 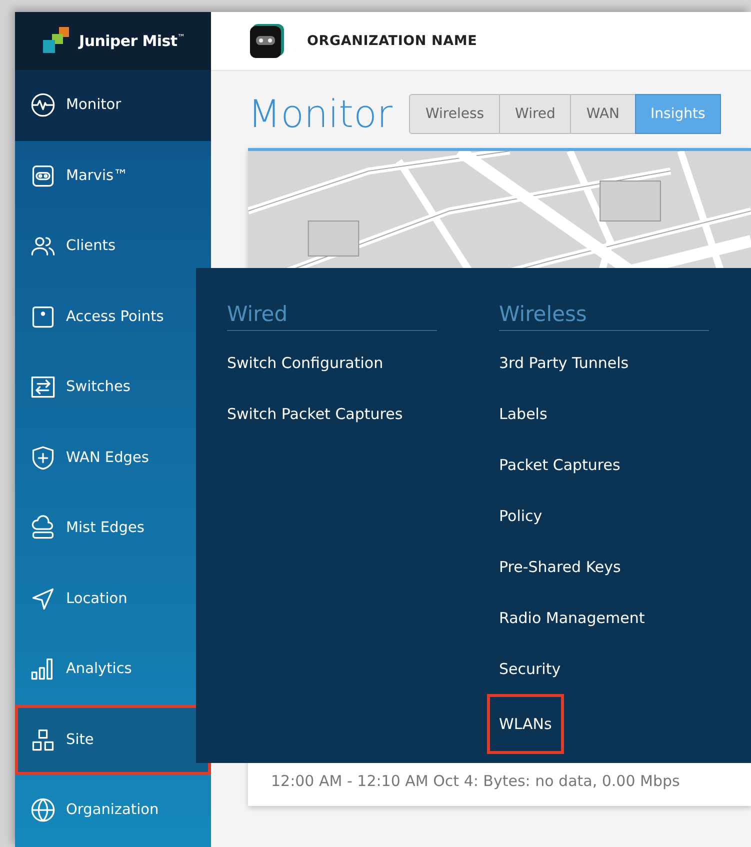 What do you see at coordinates (113, 246) in the screenshot?
I see `sidebar-item: Clients` at bounding box center [113, 246].